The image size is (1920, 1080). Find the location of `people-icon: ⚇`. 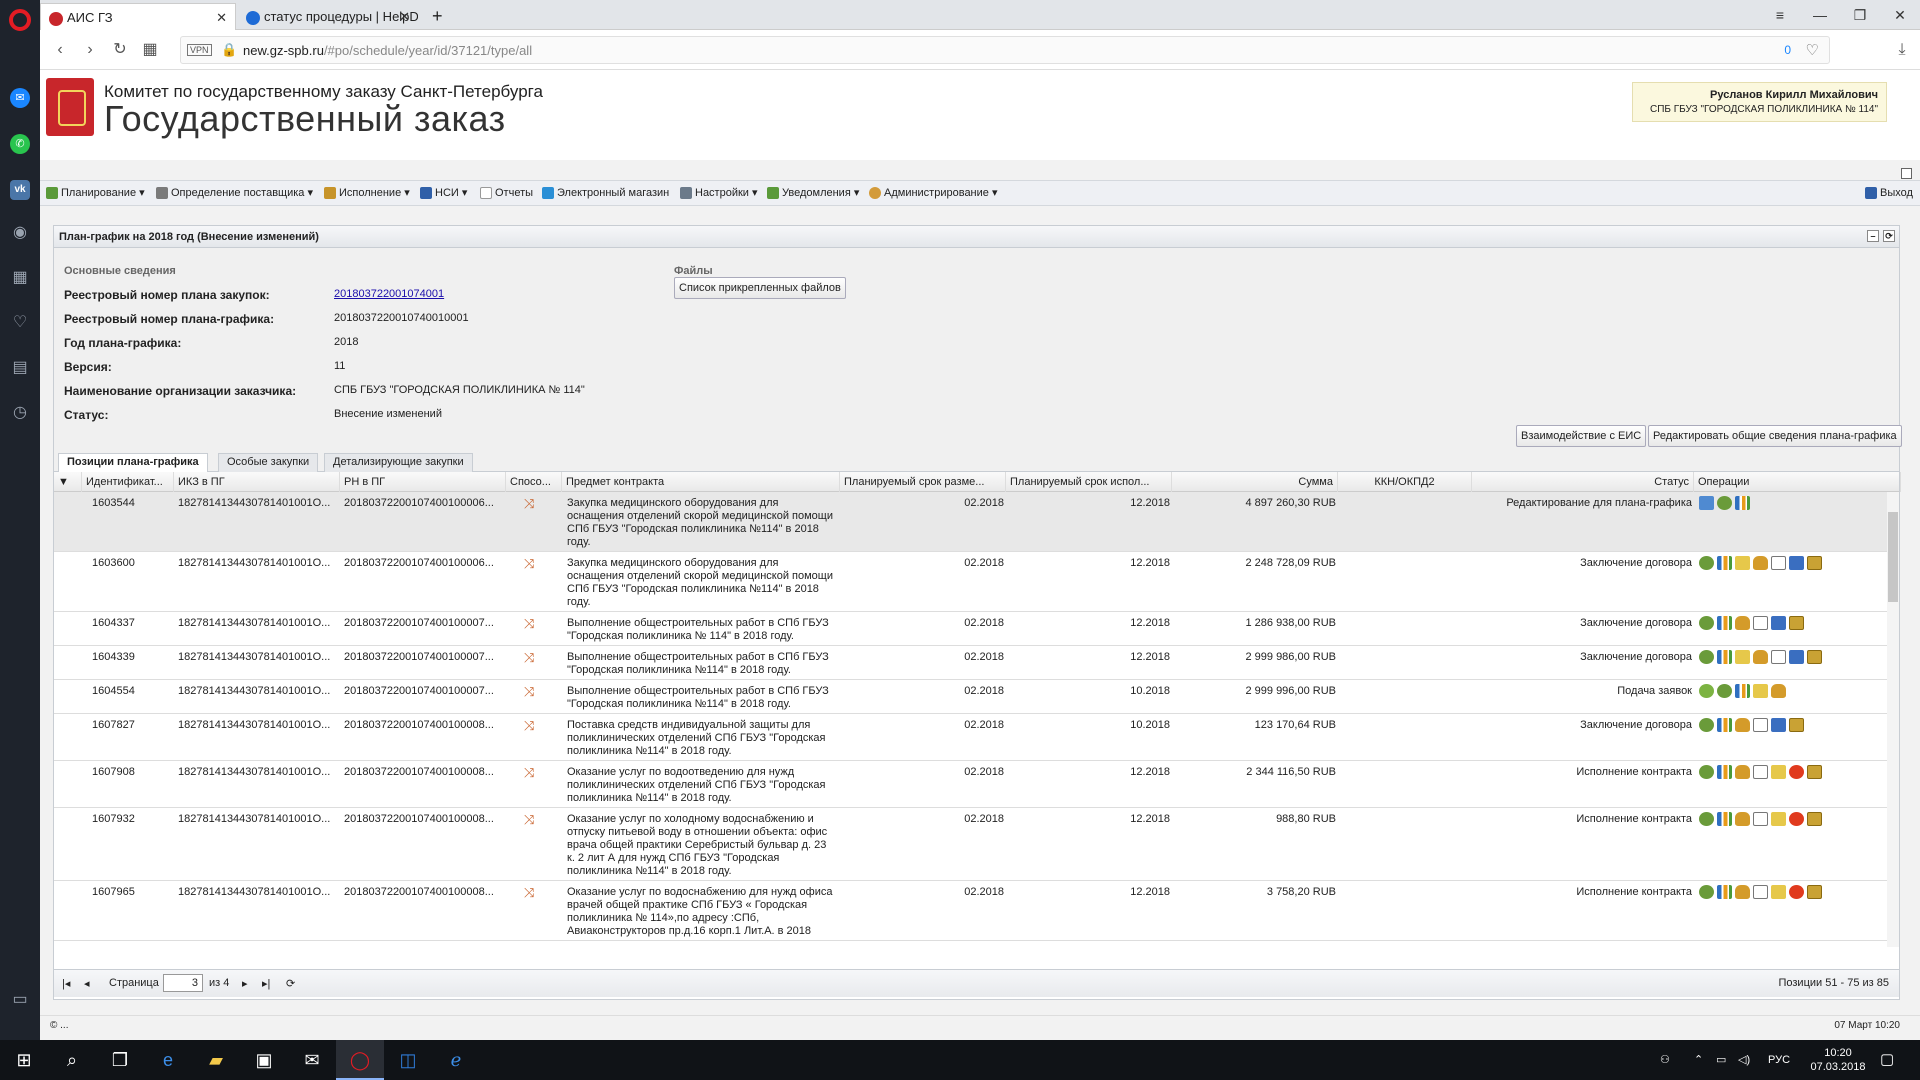

people-icon: ⚇ is located at coordinates (1665, 1060).